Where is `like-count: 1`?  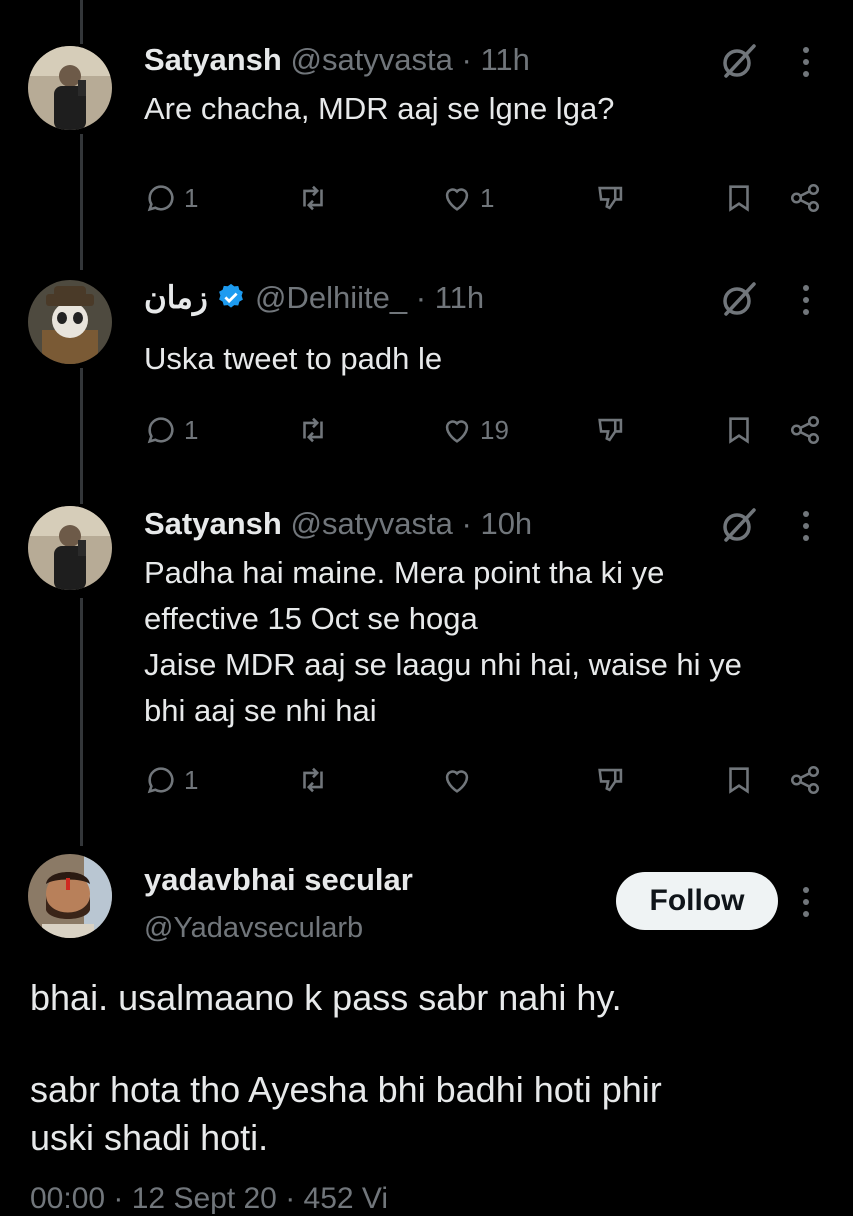
like-count: 1 is located at coordinates (487, 197).